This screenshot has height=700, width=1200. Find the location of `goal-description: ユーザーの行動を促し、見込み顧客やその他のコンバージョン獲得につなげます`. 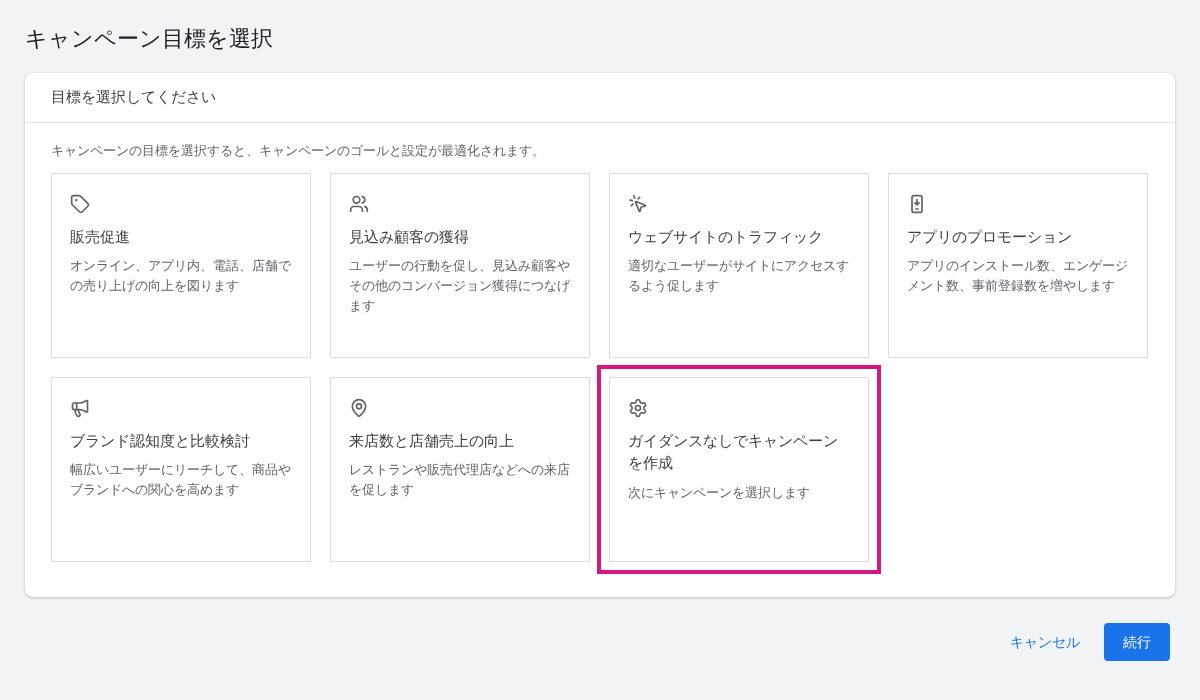

goal-description: ユーザーの行動を促し、見込み顧客やその他のコンバージョン獲得につなげます is located at coordinates (460, 286).